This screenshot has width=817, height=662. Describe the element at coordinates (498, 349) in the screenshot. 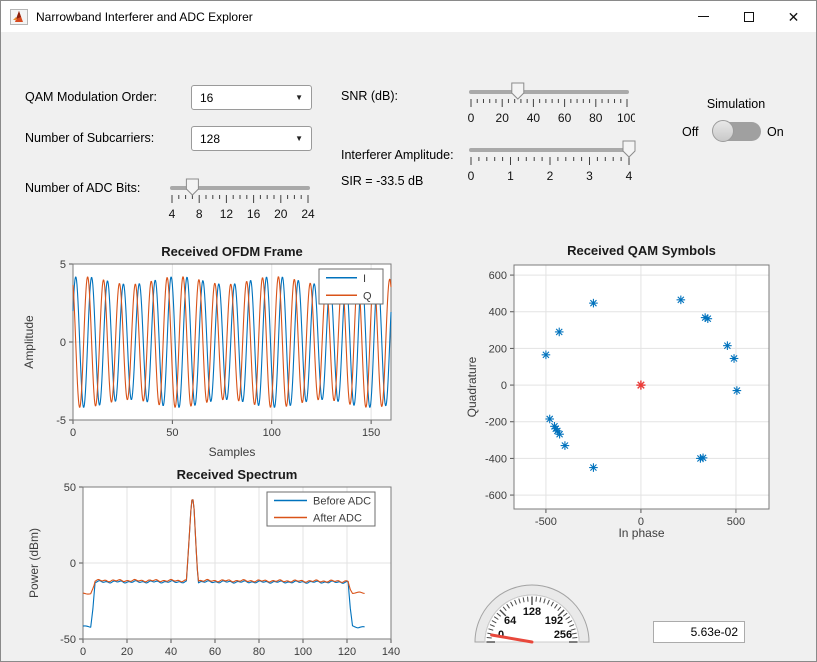

I see `y-tick-label: 200` at that location.